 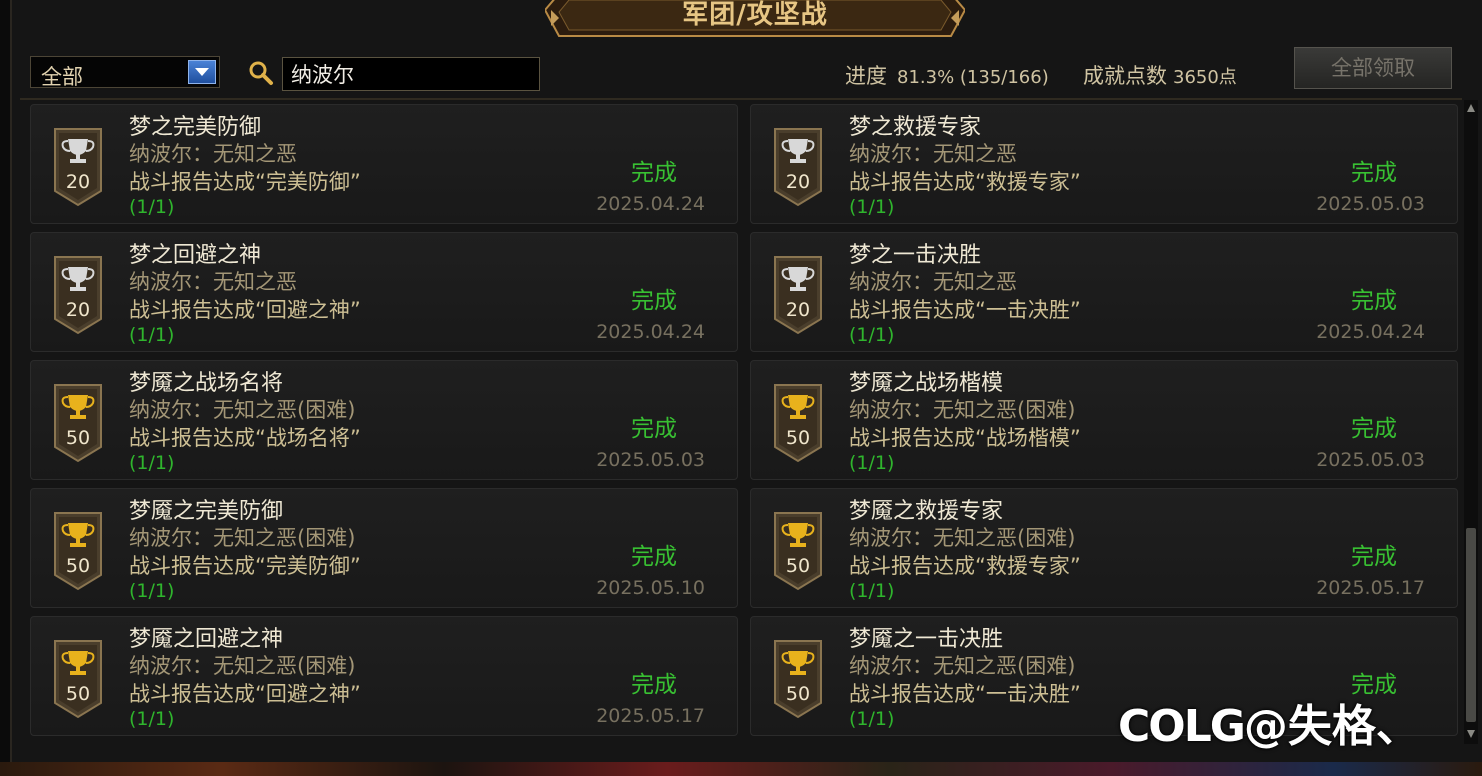 I want to click on window-title: 军团/攻坚战, so click(x=755, y=15).